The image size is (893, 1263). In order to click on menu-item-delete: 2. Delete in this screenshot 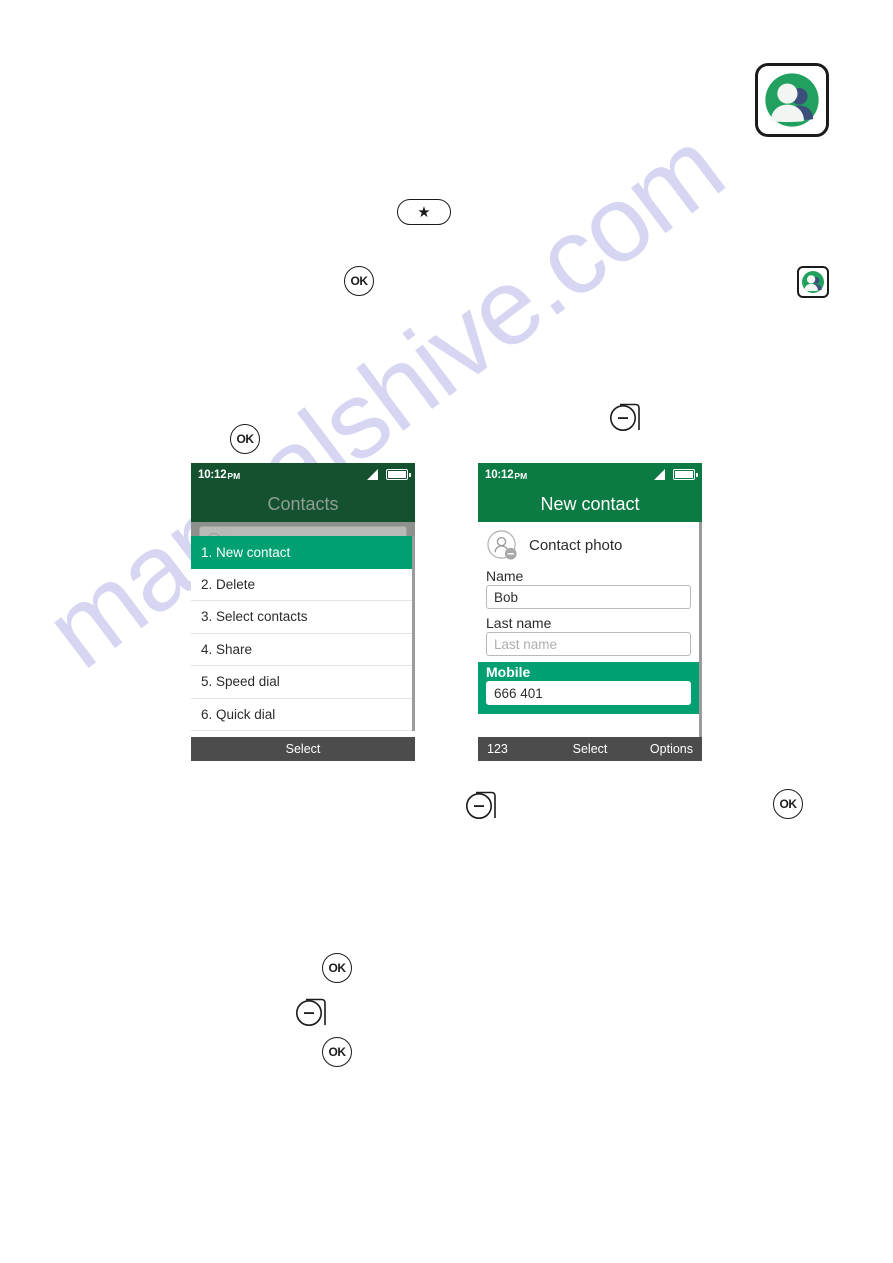, I will do `click(301, 585)`.